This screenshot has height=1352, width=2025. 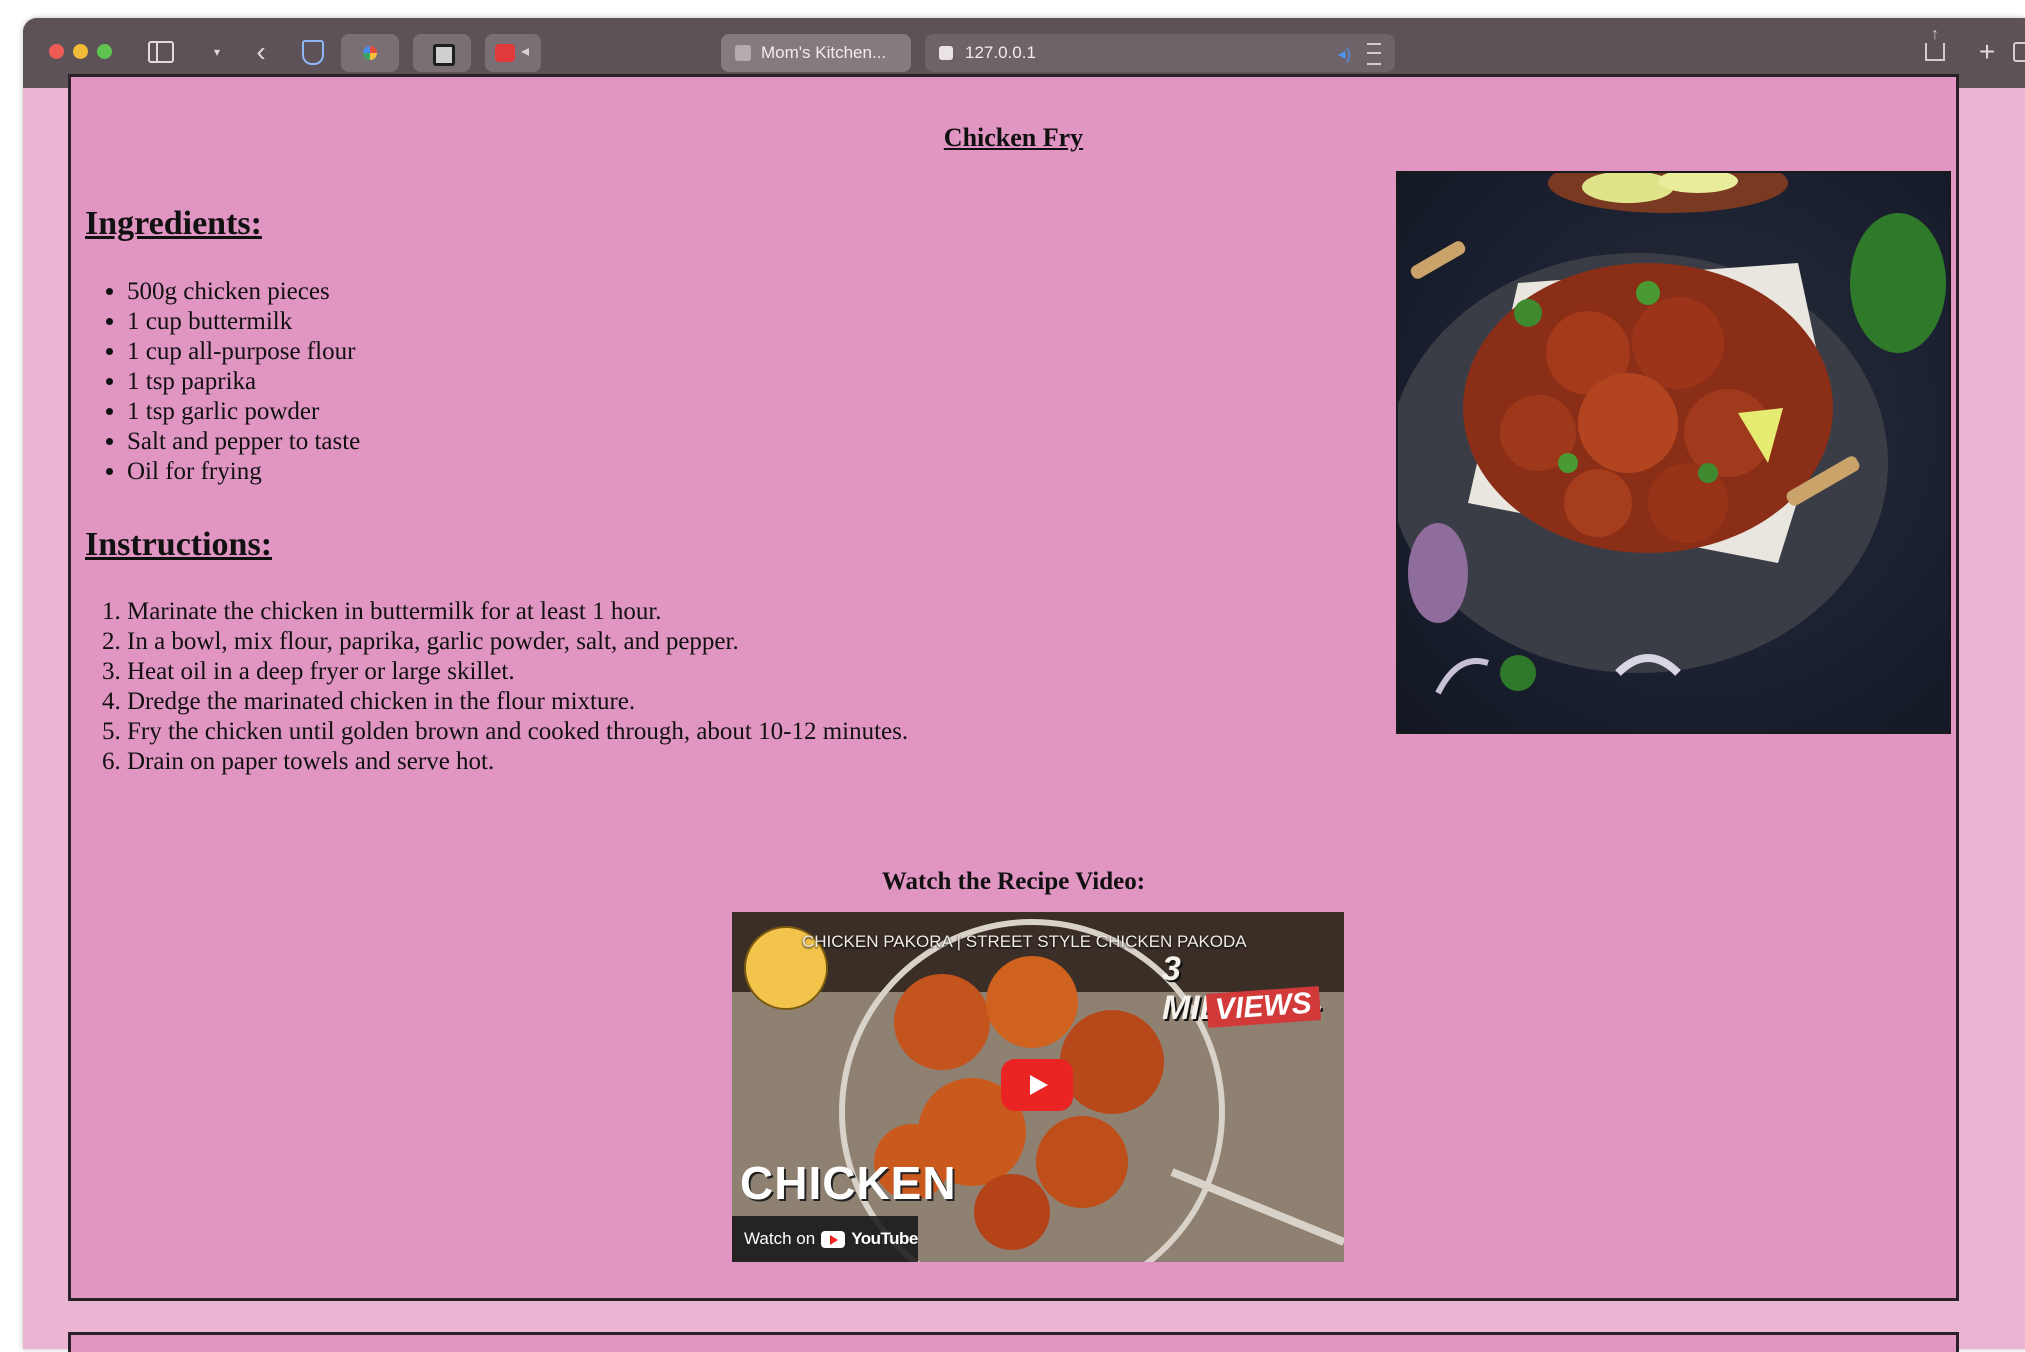 What do you see at coordinates (1160, 53) in the screenshot?
I see `address-bar: 127.0.0.1 ◂)` at bounding box center [1160, 53].